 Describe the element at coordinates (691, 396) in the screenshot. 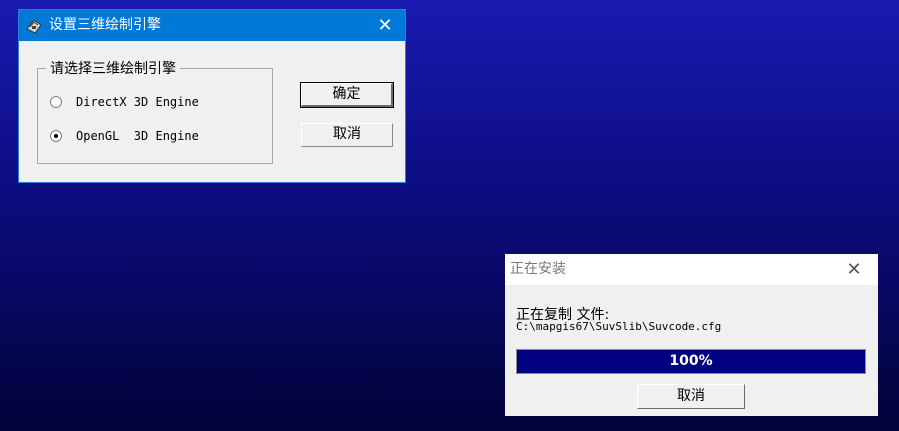

I see `install-cancel-button: 取消` at that location.